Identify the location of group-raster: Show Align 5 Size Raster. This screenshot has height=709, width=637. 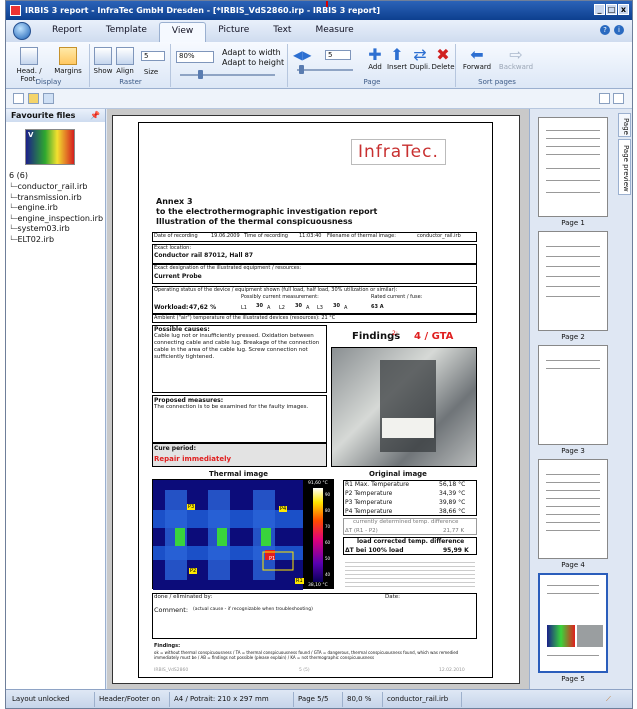
(131, 65).